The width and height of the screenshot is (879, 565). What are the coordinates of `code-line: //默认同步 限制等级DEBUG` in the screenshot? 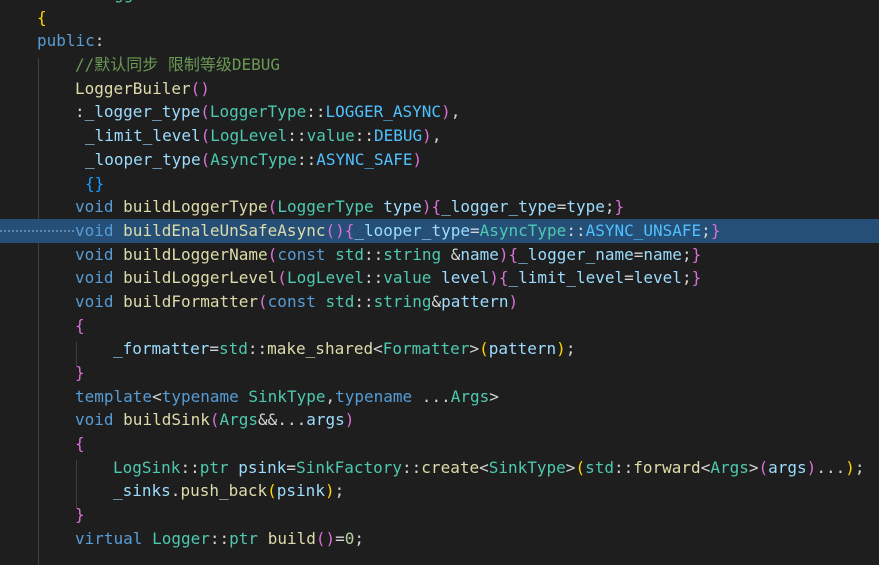 It's located at (439, 65).